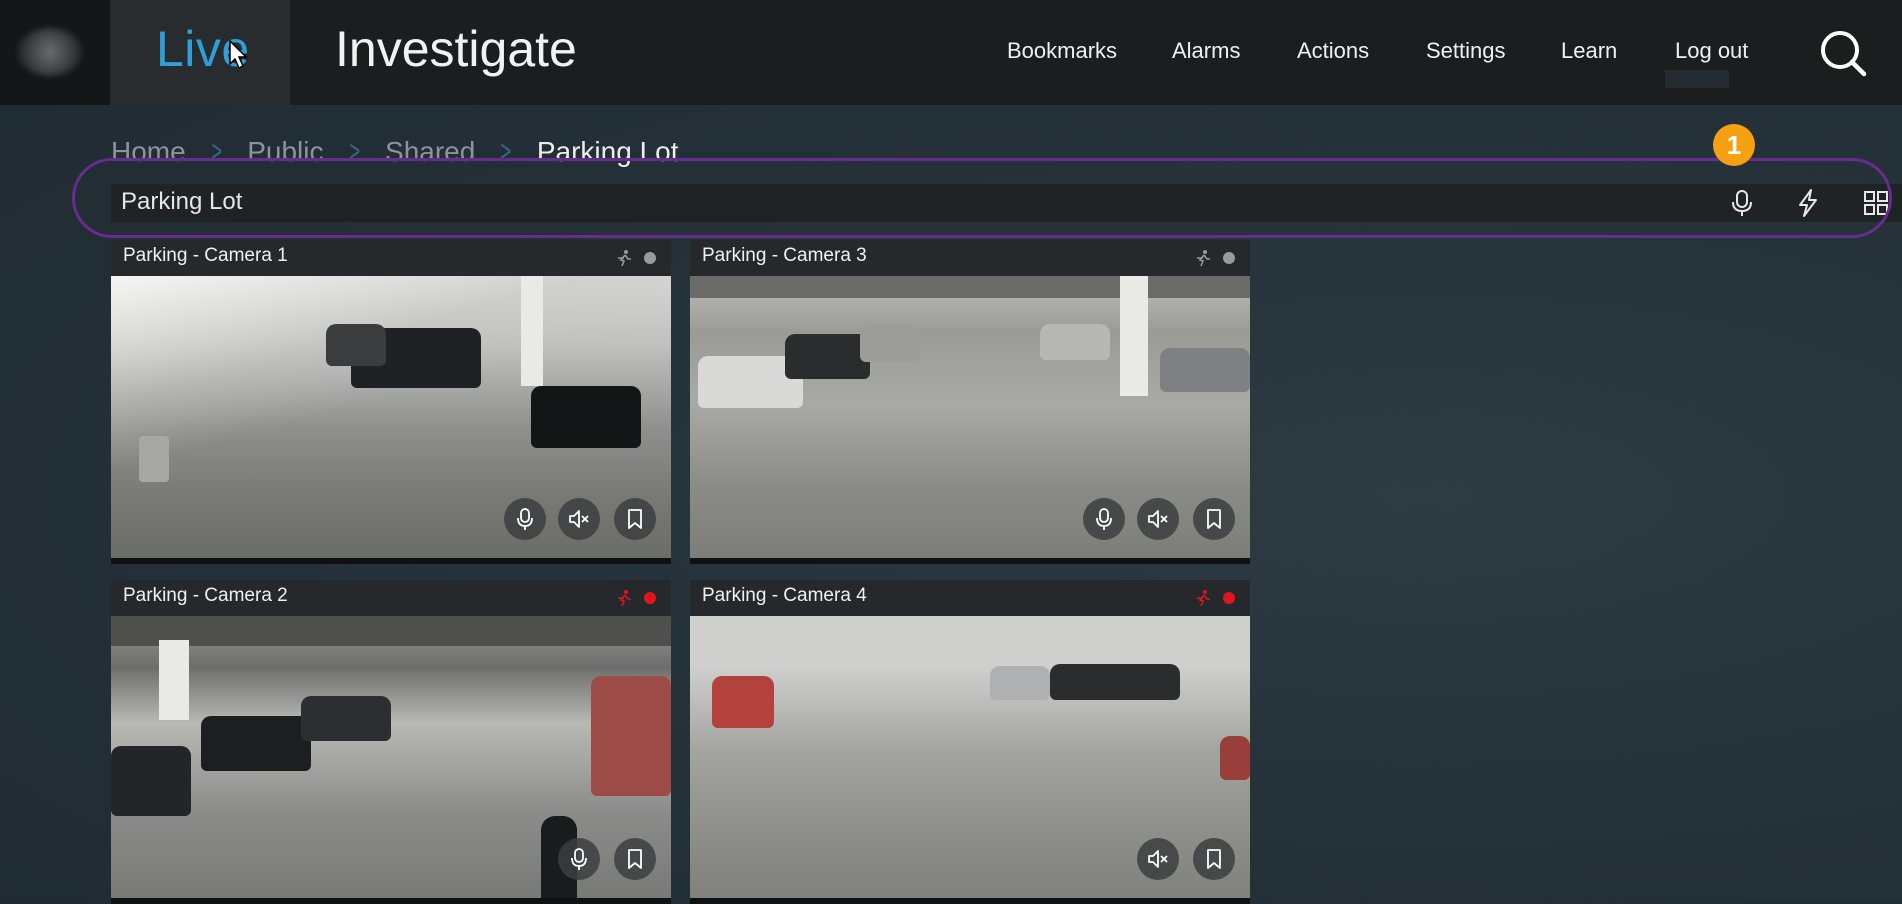  I want to click on nav-settings: Settings, so click(1466, 51).